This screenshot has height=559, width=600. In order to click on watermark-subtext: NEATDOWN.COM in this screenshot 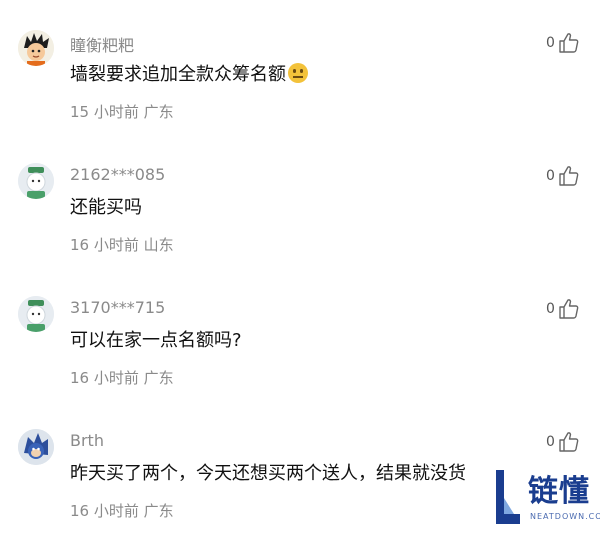, I will do `click(565, 516)`.